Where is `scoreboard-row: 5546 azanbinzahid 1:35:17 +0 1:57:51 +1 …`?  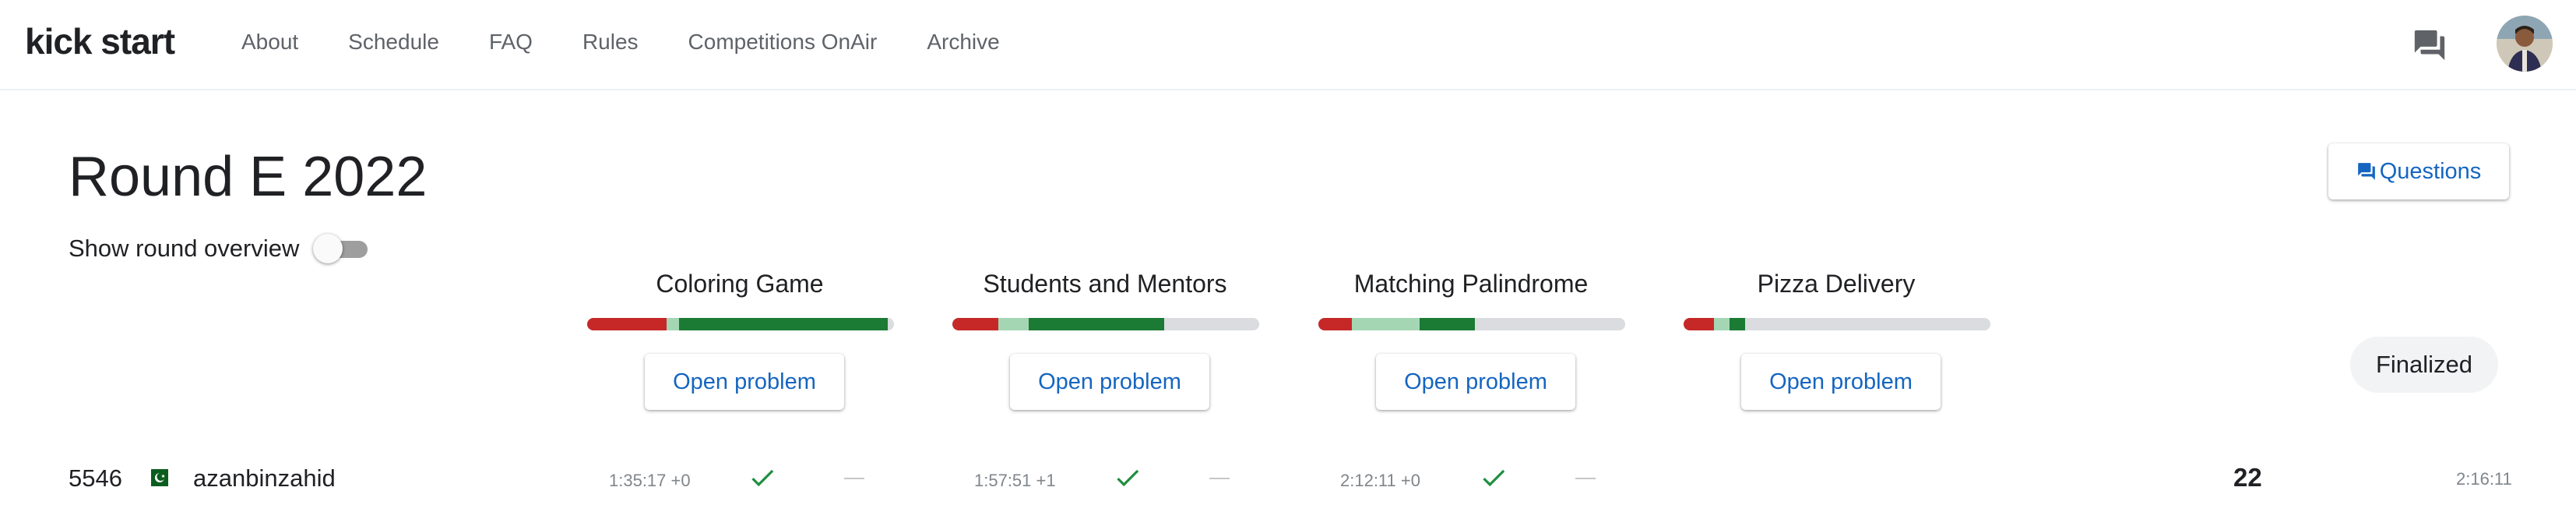 scoreboard-row: 5546 azanbinzahid 1:35:17 +0 1:57:51 +1 … is located at coordinates (1288, 478).